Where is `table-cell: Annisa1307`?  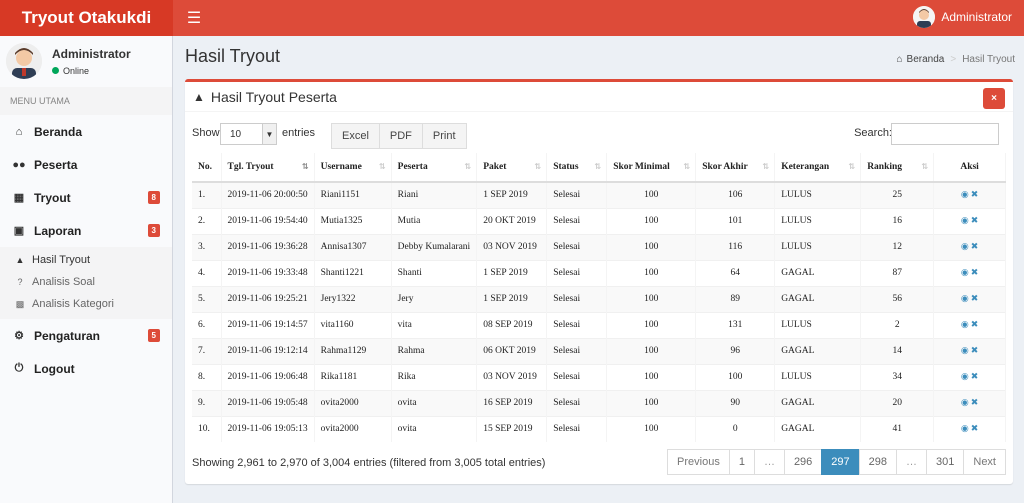 table-cell: Annisa1307 is located at coordinates (353, 246).